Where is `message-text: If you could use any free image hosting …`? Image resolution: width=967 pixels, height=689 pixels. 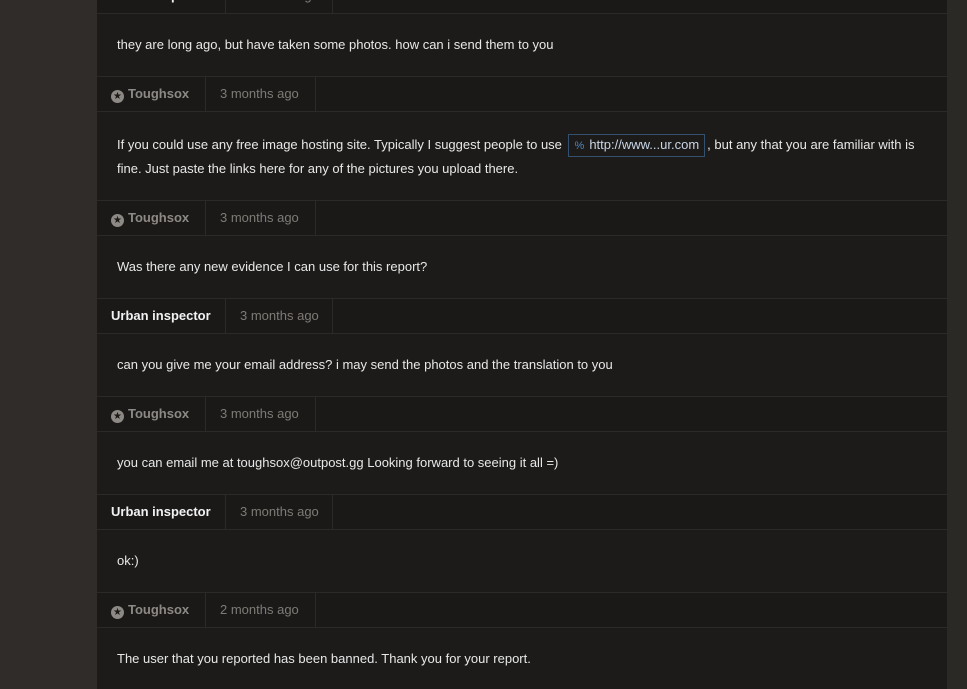 message-text: If you could use any free image hosting … is located at coordinates (522, 157).